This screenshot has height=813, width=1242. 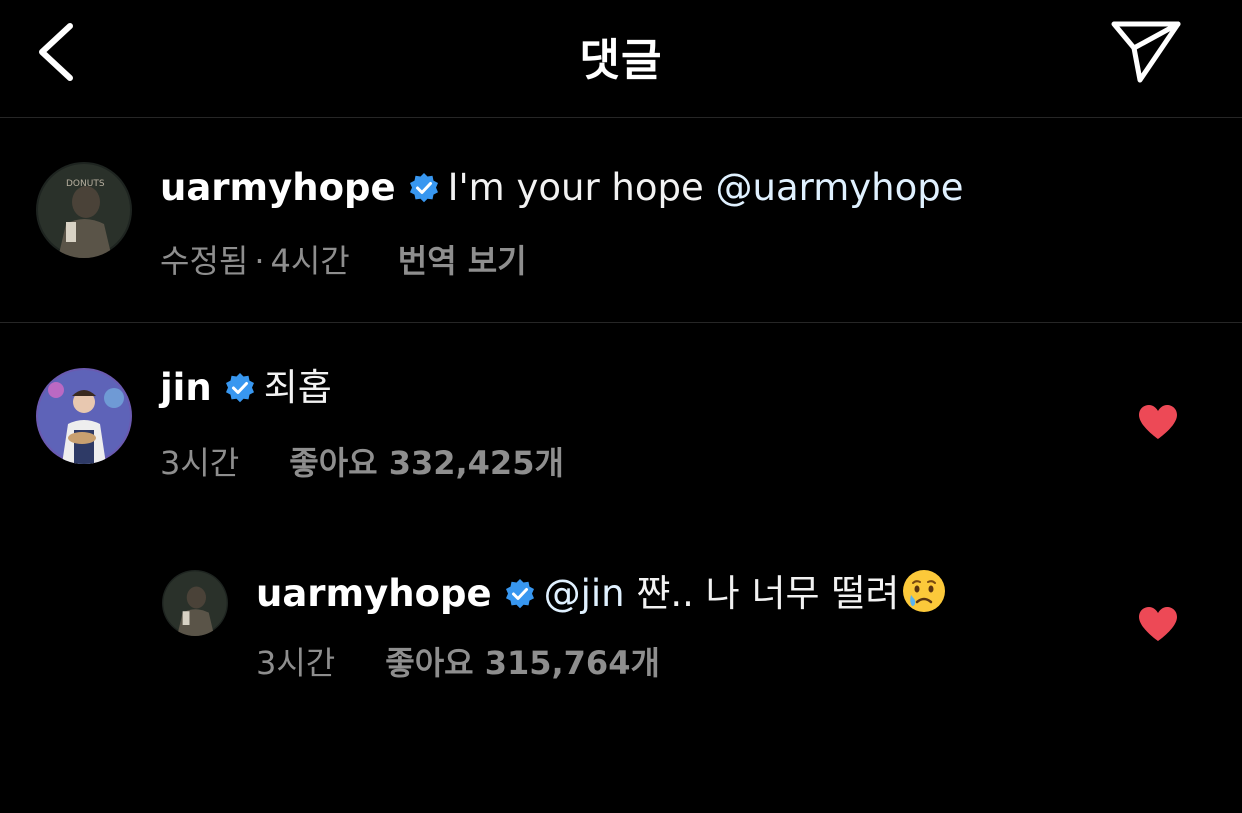 I want to click on caption-time: 4시간, so click(x=310, y=261).